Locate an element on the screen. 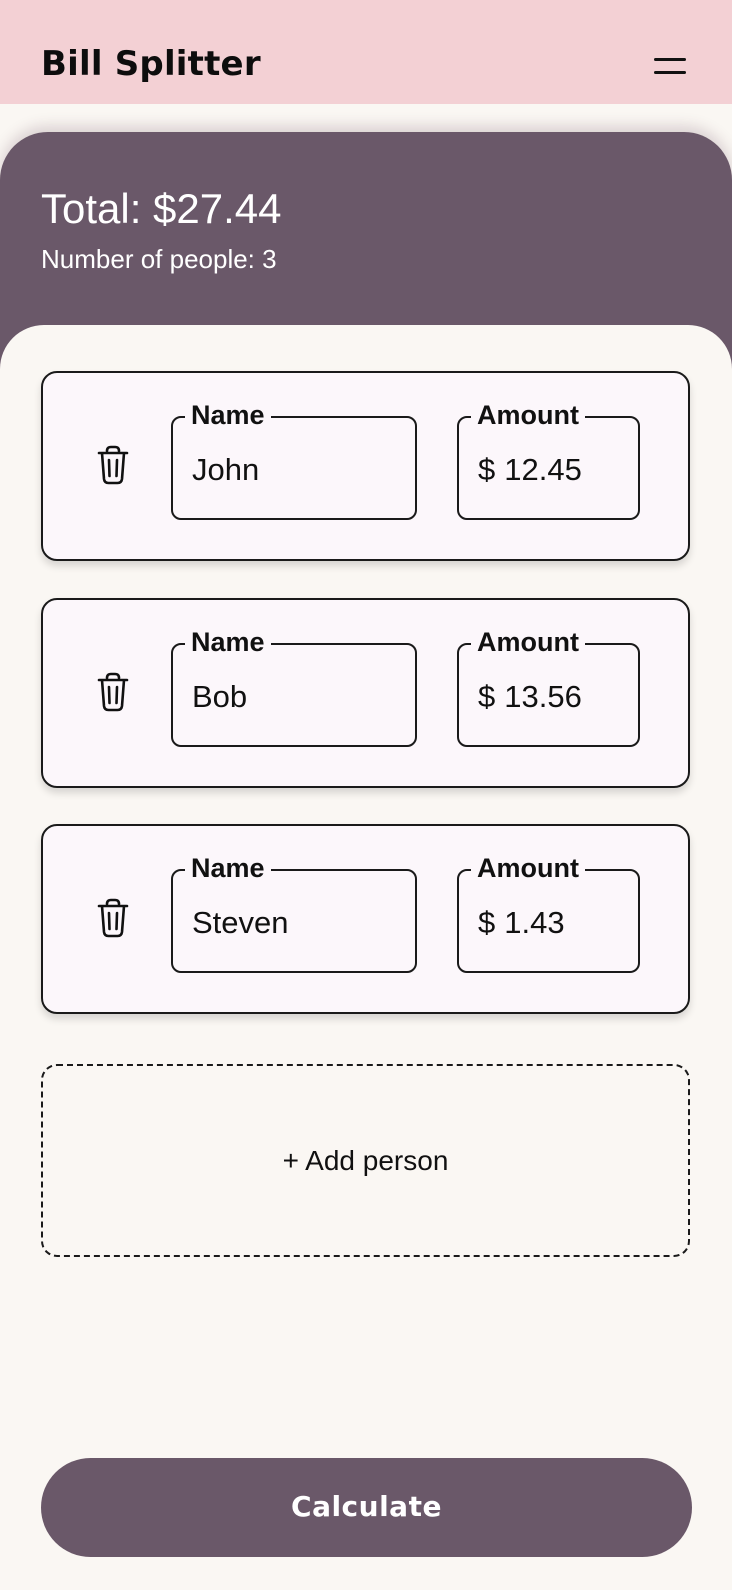 This screenshot has width=732, height=1590. amount-field-value: $12.45 is located at coordinates (530, 470).